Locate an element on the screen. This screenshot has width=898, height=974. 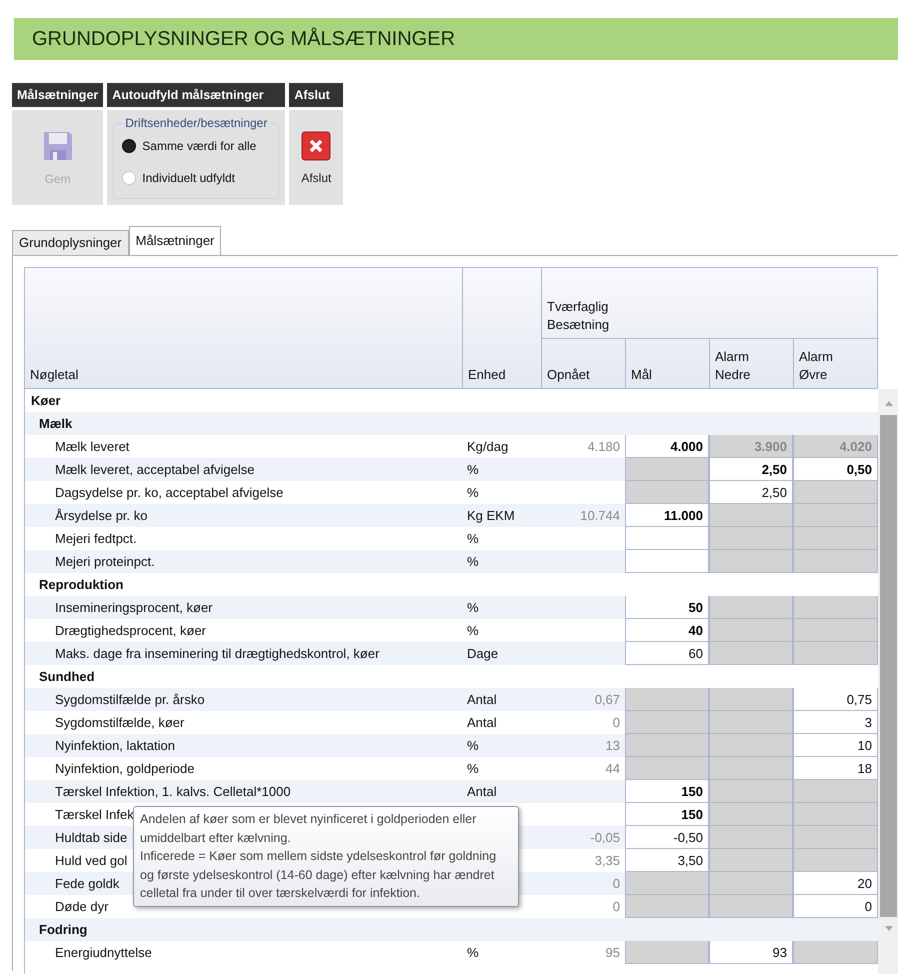
group-legend: Driftsenheder/besætninger is located at coordinates (196, 123).